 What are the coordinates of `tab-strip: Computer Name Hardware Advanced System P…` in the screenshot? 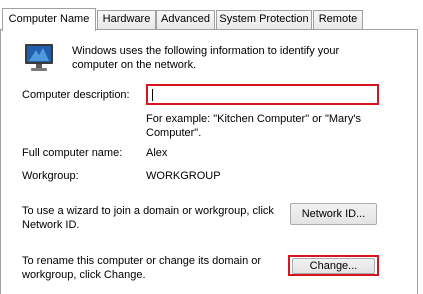 It's located at (211, 19).